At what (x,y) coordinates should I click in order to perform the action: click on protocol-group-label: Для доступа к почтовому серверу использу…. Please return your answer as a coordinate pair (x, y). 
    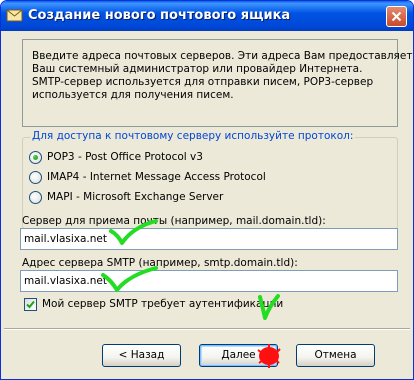
    Looking at the image, I should click on (193, 136).